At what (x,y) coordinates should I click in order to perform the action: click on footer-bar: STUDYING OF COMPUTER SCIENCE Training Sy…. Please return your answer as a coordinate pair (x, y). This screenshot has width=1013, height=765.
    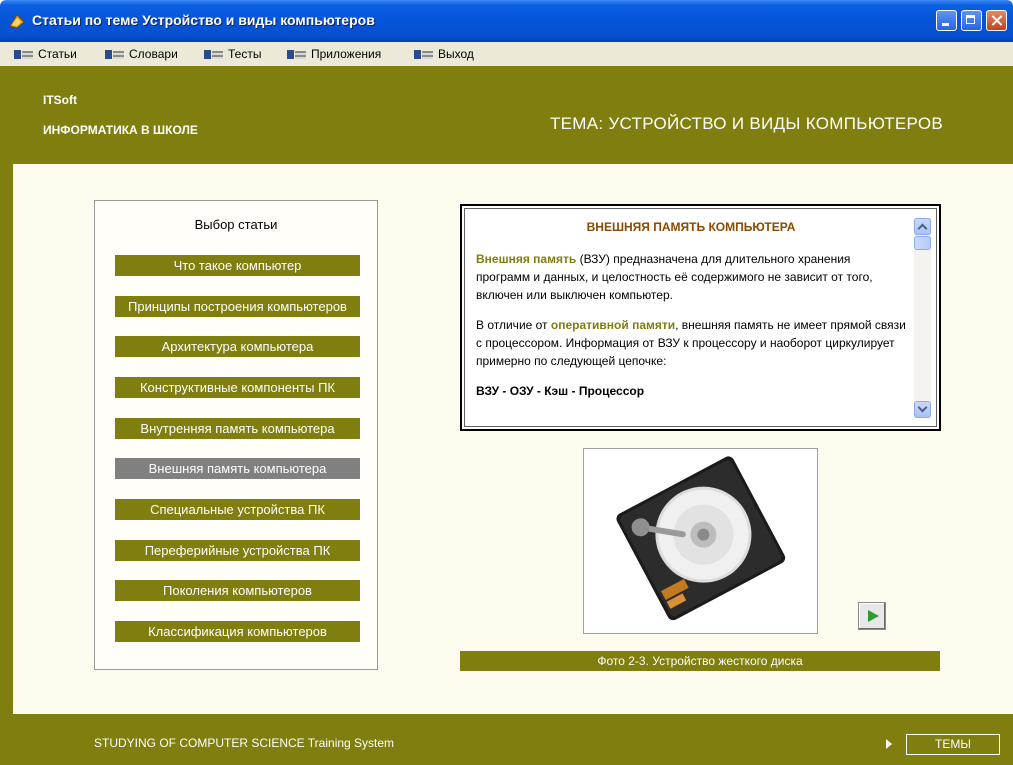
    Looking at the image, I should click on (513, 739).